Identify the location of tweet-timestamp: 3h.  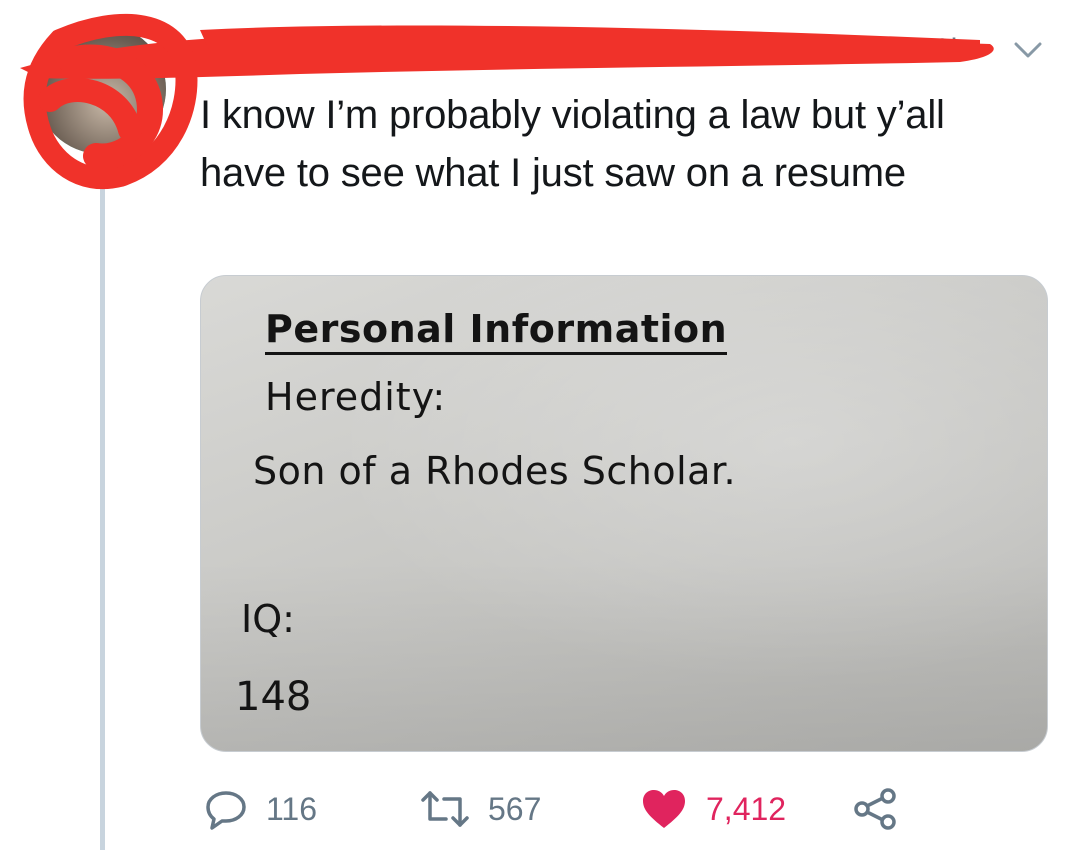
(950, 50).